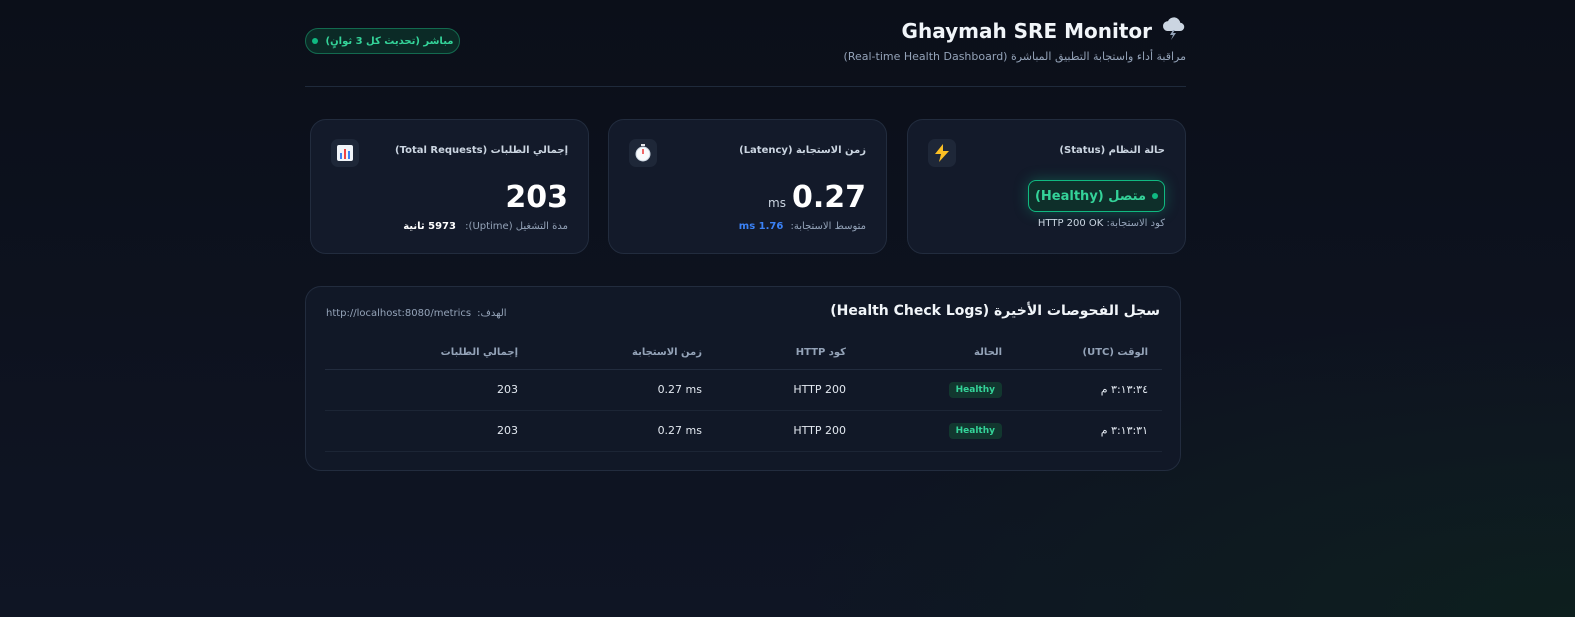 The image size is (1575, 617). I want to click on requests-value-row: 203, so click(536, 197).